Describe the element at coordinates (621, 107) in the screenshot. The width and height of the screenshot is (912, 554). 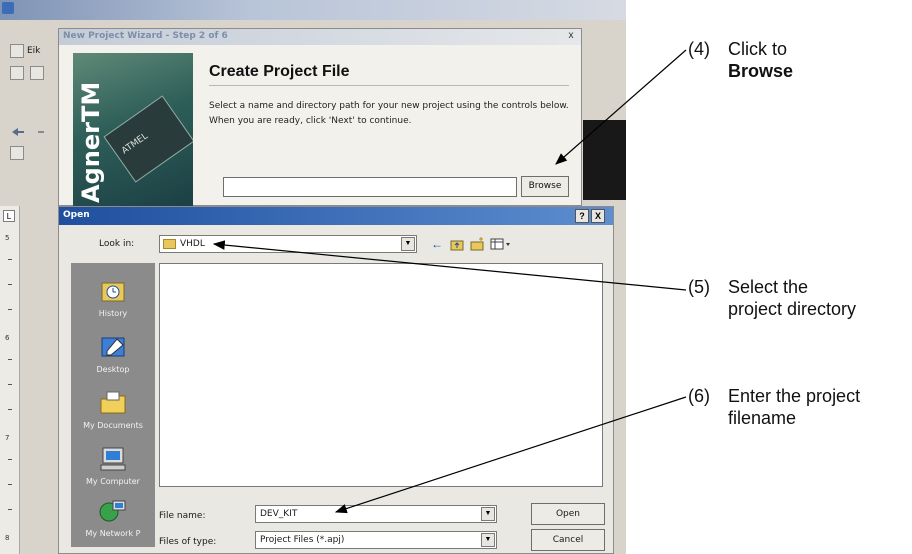
I see `callout-line-browse` at that location.